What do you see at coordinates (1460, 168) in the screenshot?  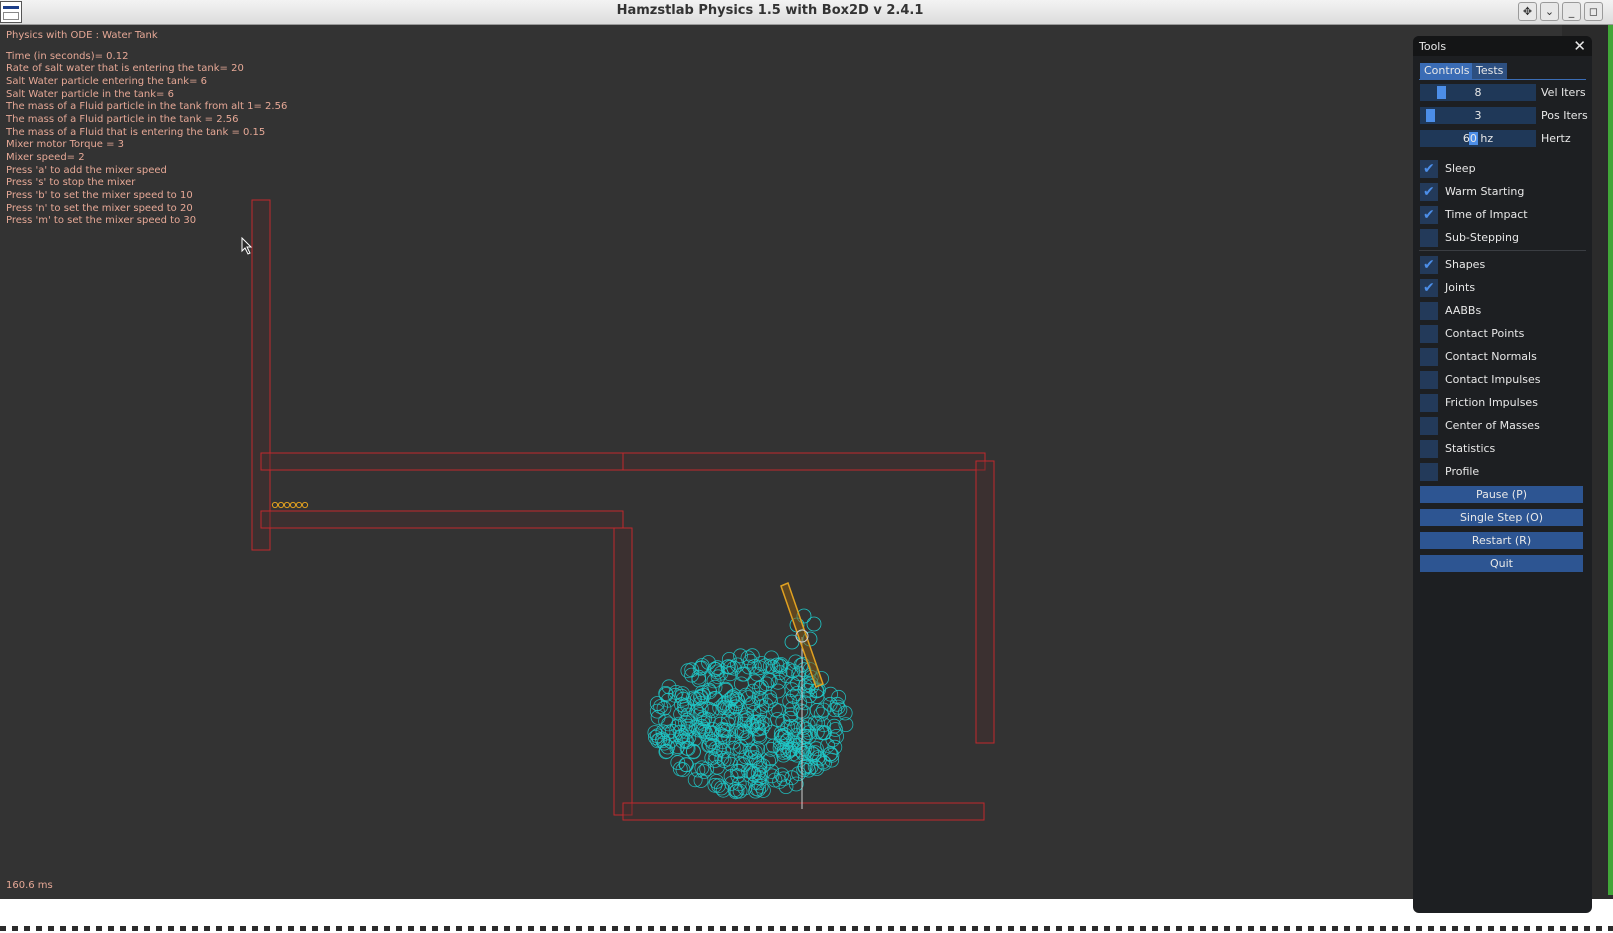 I see `checkbox-label: Sleep` at bounding box center [1460, 168].